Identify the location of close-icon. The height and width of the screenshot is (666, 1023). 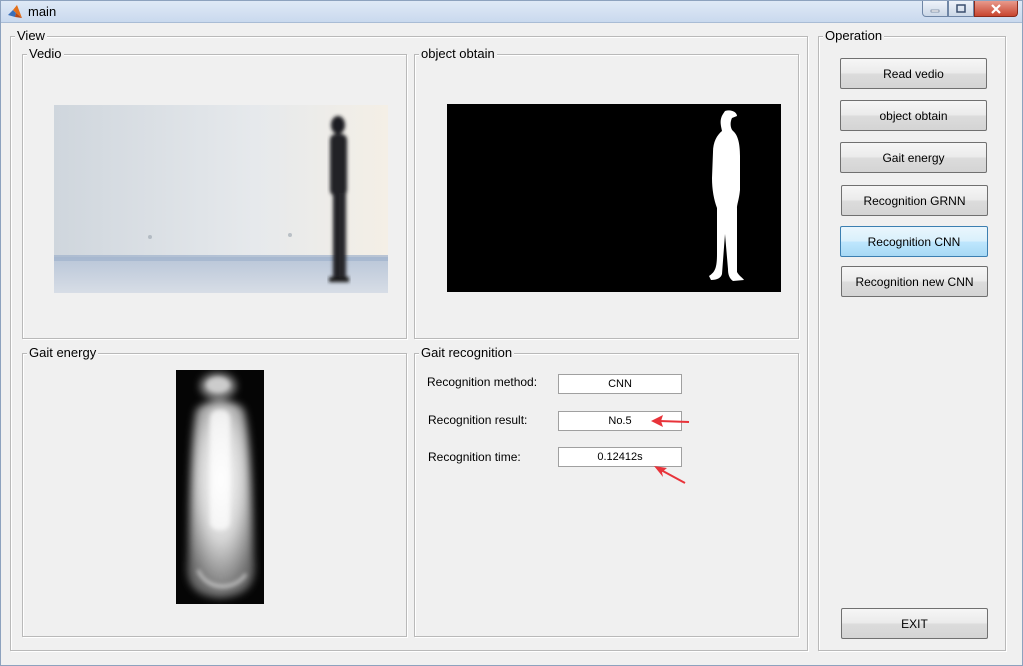
(996, 8).